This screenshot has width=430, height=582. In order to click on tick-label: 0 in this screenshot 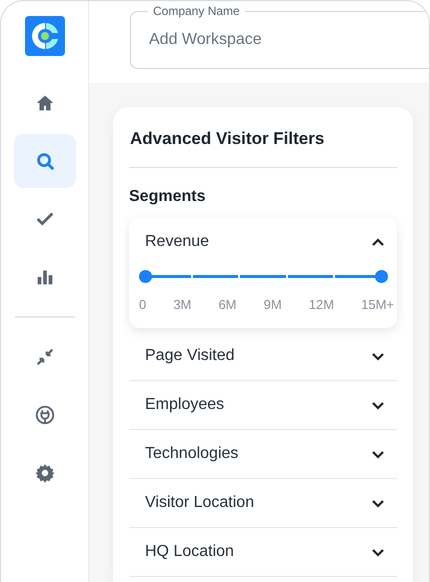, I will do `click(142, 304)`.